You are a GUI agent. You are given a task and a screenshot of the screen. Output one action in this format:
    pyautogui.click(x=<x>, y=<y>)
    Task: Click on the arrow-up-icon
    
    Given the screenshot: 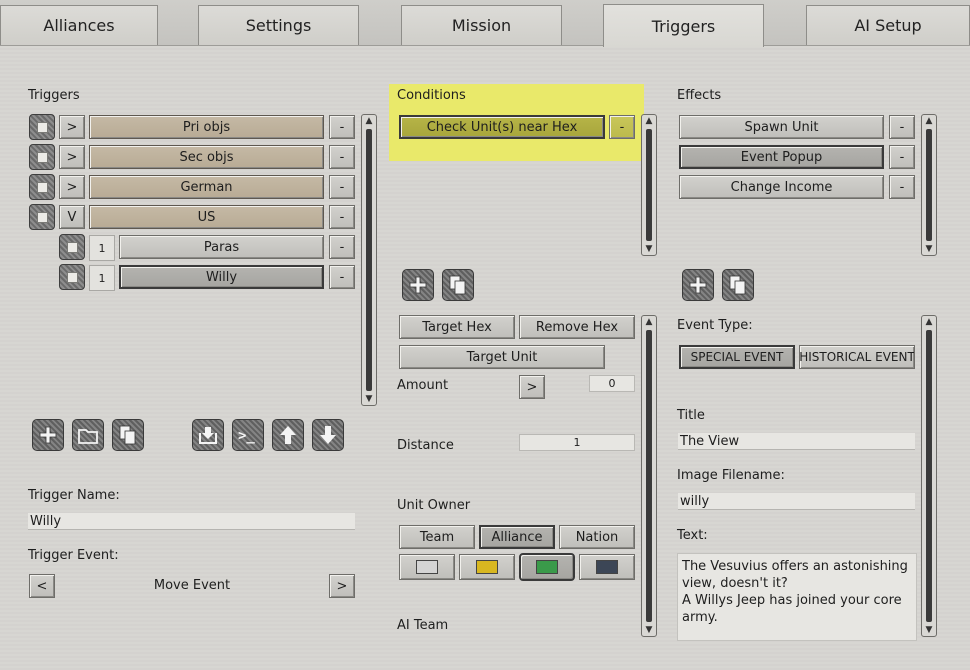 What is the action you would take?
    pyautogui.click(x=288, y=435)
    